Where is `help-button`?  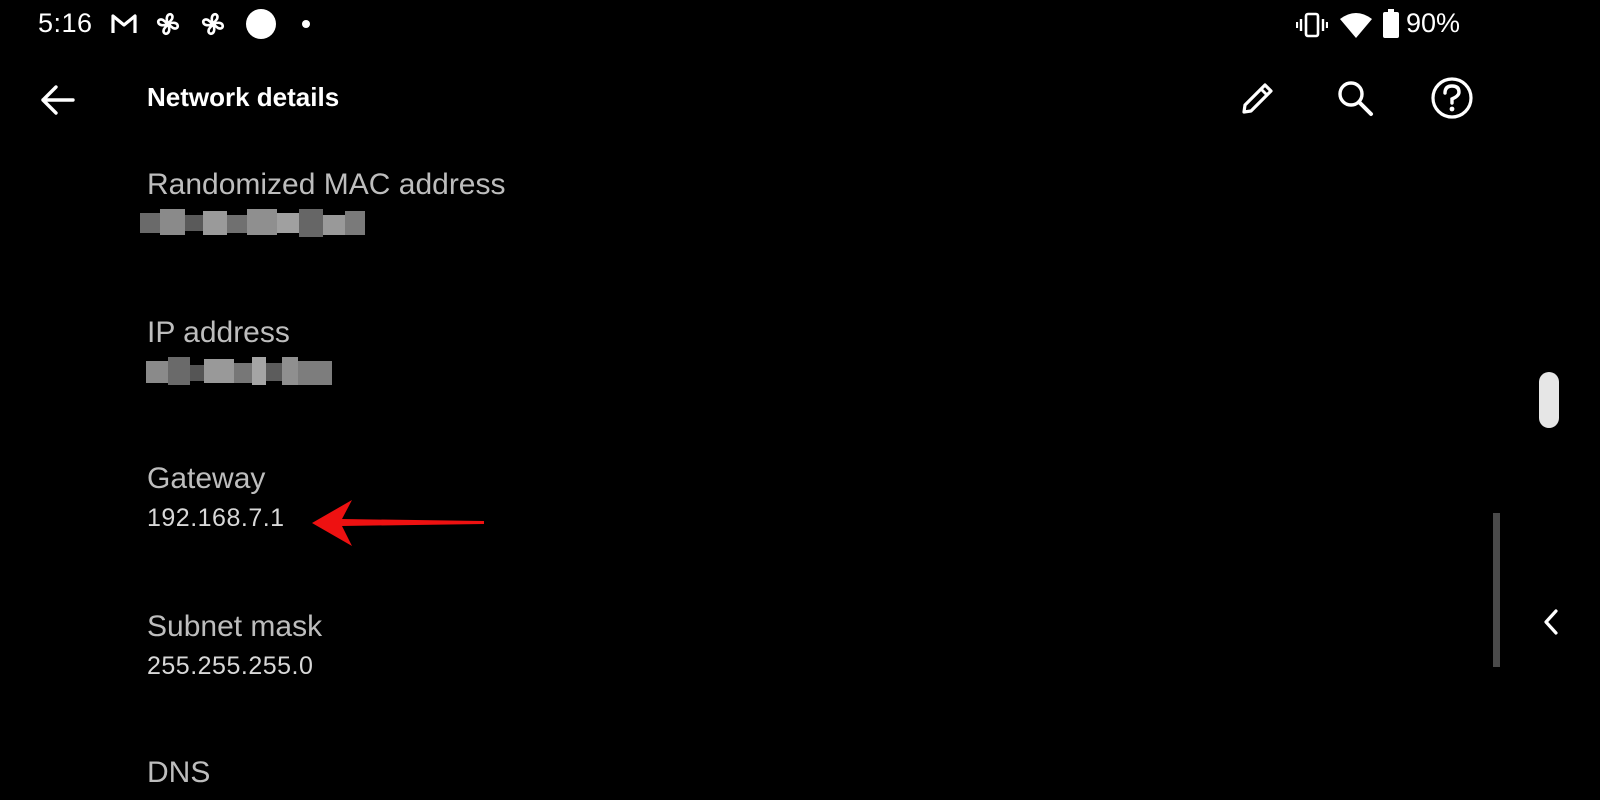 help-button is located at coordinates (1452, 98).